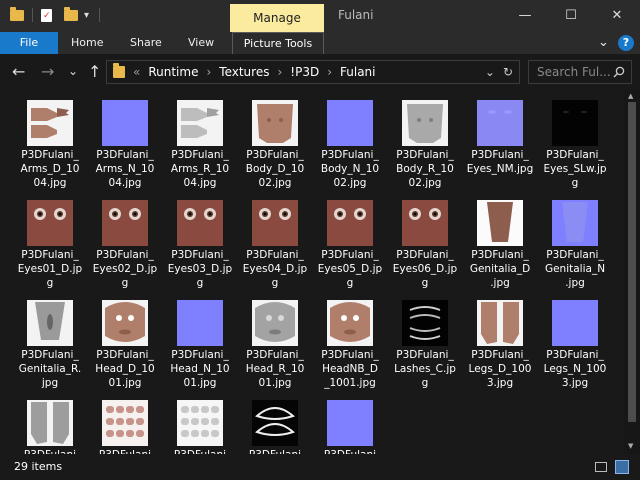 This screenshot has height=480, width=640. Describe the element at coordinates (500, 242) in the screenshot. I see `file-item: P3DFulani_ Genitalia_D .jpg` at that location.